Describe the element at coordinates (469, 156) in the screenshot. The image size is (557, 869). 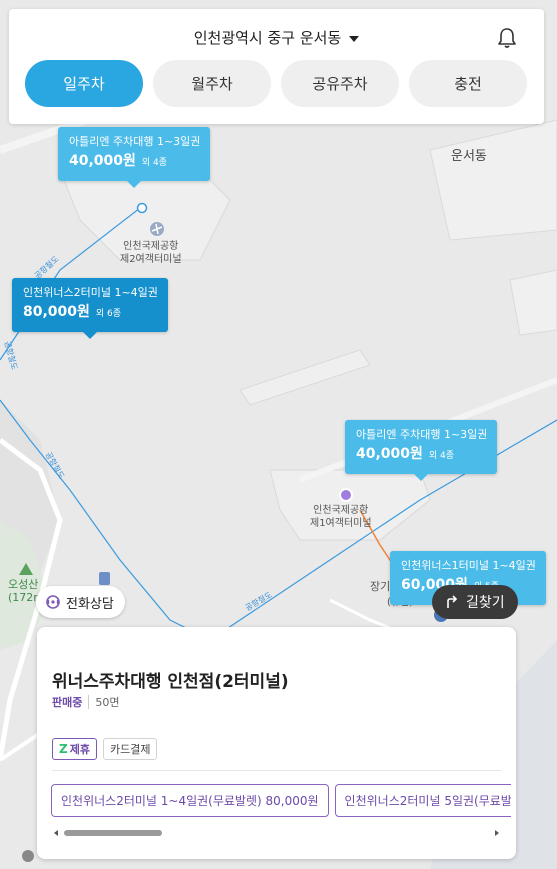
I see `map-label-unseo: 운서동` at that location.